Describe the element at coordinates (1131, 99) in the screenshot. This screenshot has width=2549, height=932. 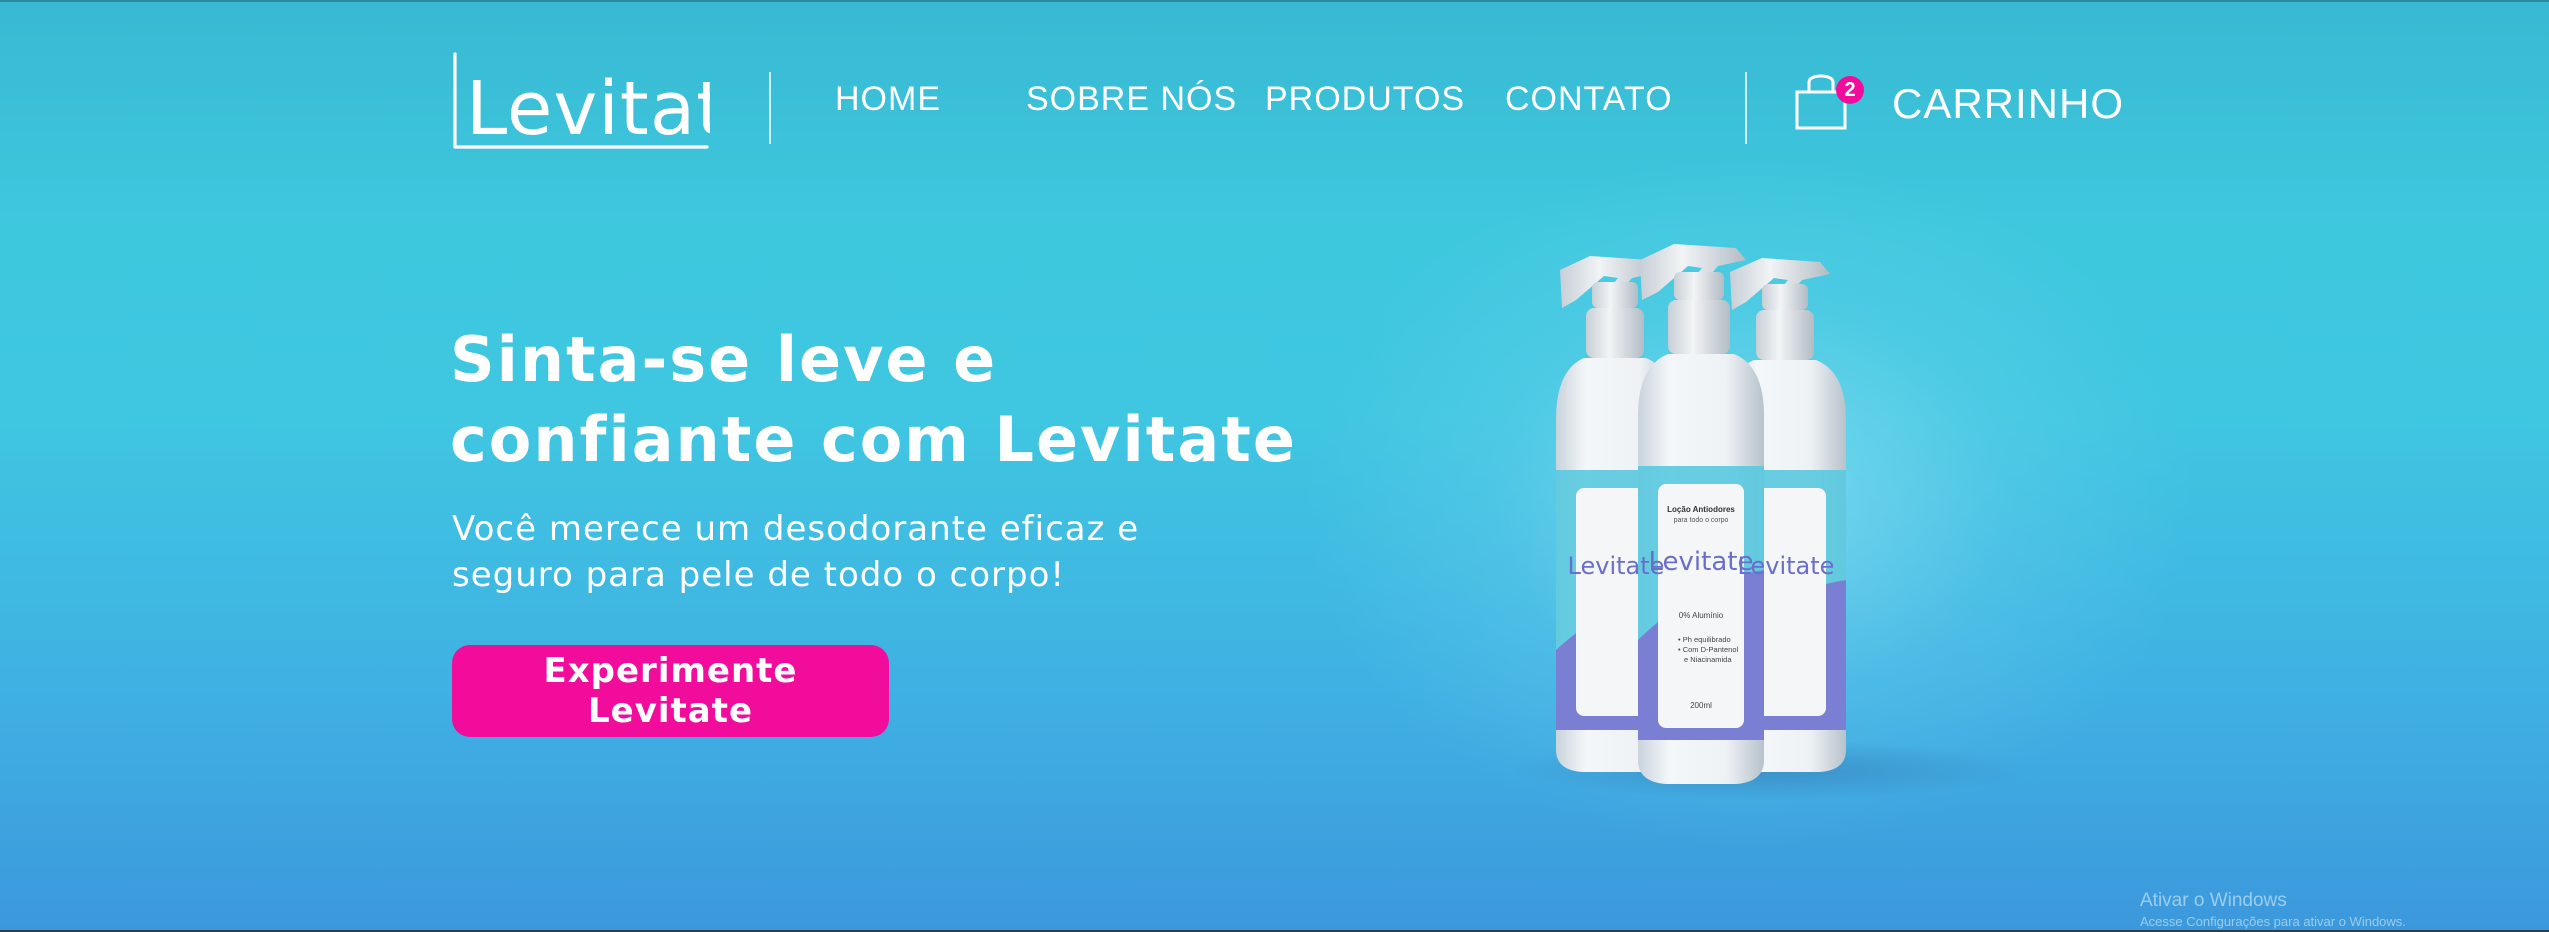
I see `nav-sobre-nos: SOBRE NÓS` at that location.